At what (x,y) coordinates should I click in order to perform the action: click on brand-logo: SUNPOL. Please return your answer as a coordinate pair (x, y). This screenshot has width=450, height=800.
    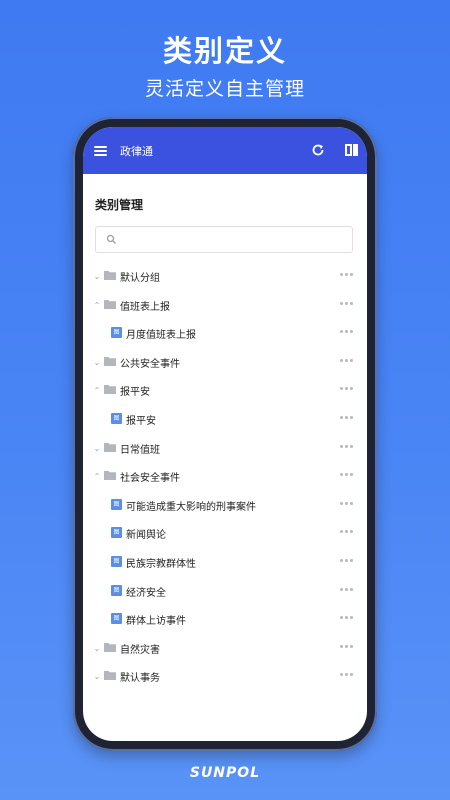
    Looking at the image, I should click on (225, 773).